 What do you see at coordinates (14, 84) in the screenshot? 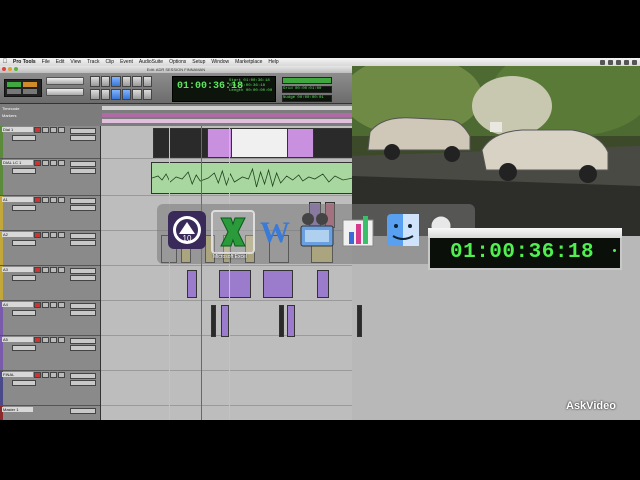
I see `shuffle-mode-button` at bounding box center [14, 84].